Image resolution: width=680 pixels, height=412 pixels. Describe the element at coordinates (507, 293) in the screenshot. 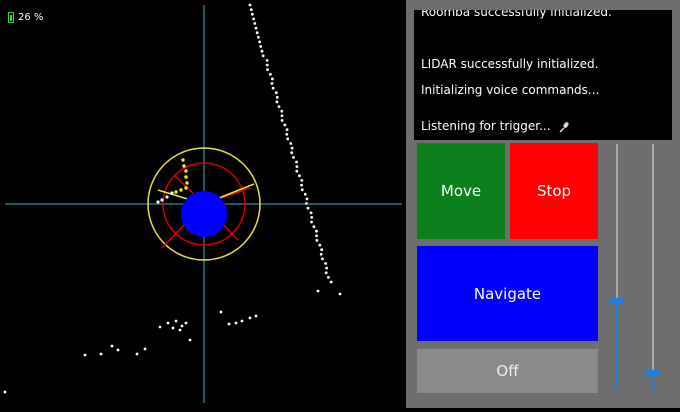

I see `navigate-button: Navigate` at that location.